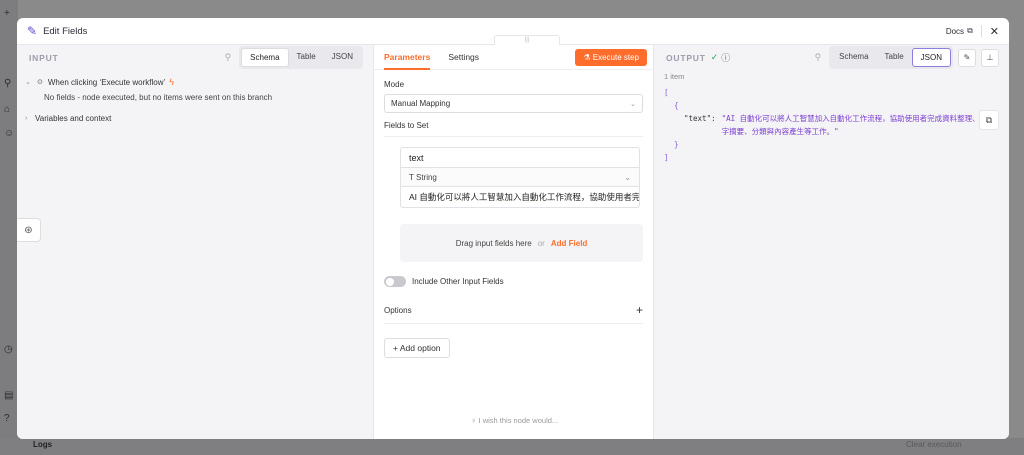  What do you see at coordinates (65, 31) in the screenshot?
I see `modal-title: Edit Fields` at bounding box center [65, 31].